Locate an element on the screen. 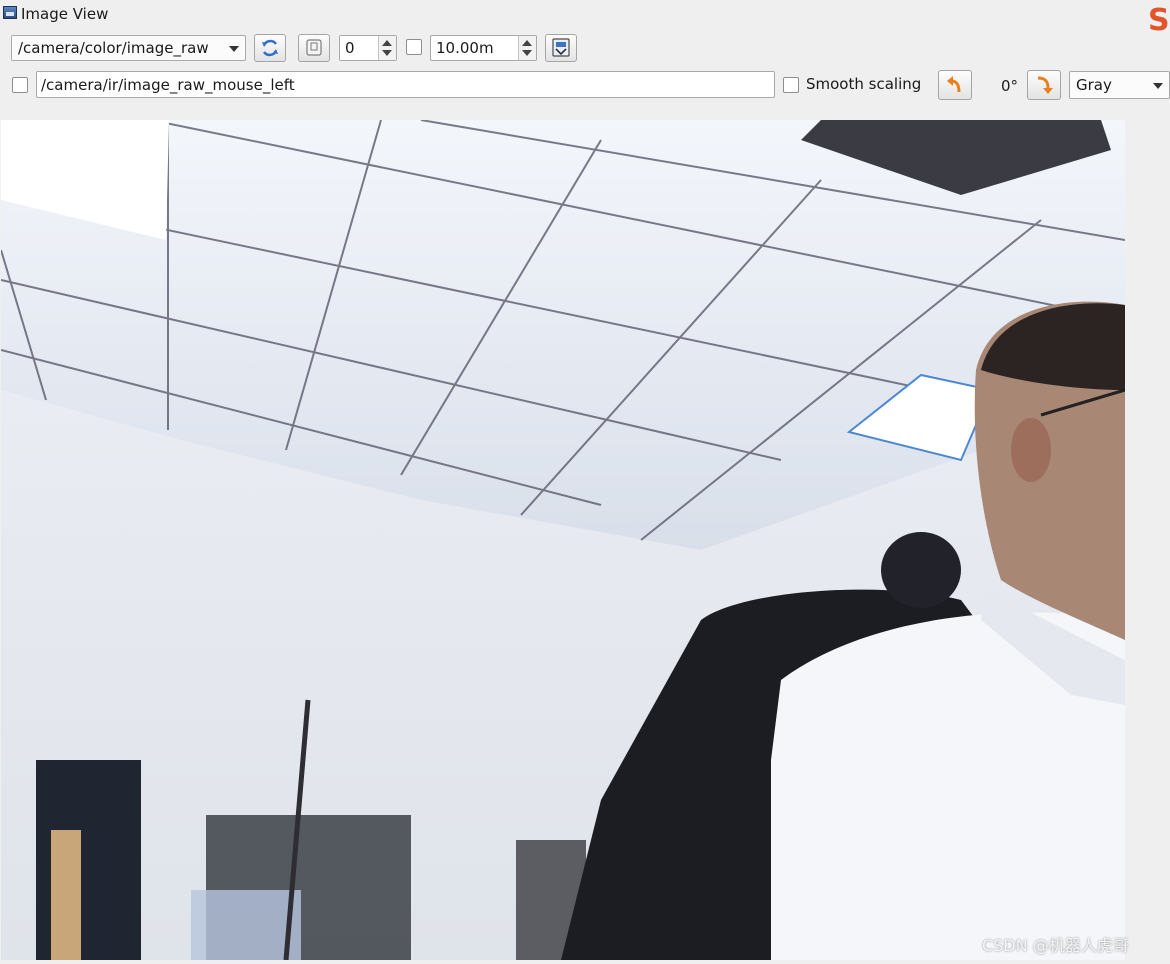 This screenshot has width=1170, height=964. topic-select: /camera/color/image_raw is located at coordinates (128, 48).